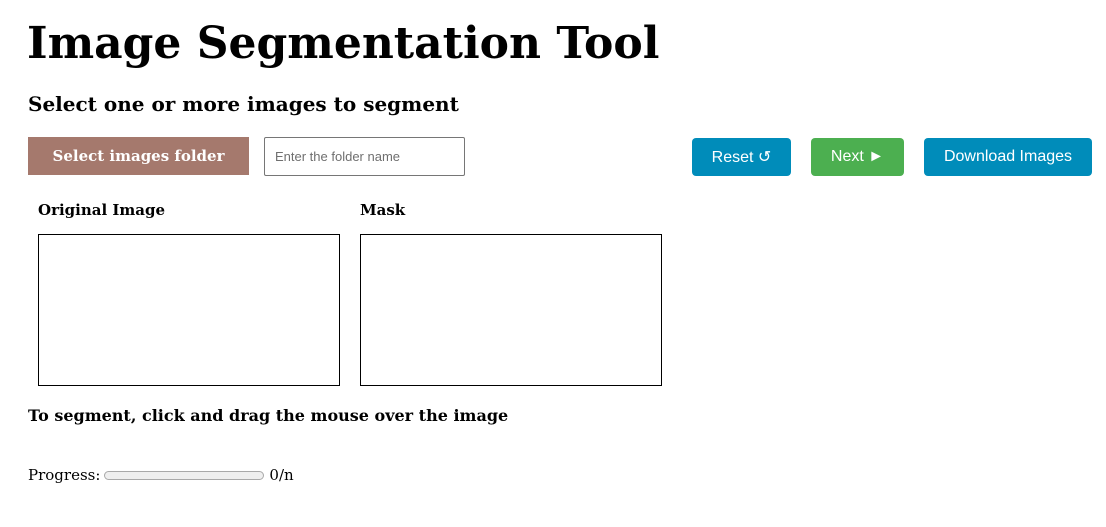 The image size is (1106, 527). Describe the element at coordinates (383, 210) in the screenshot. I see `mask-label: Mask` at that location.